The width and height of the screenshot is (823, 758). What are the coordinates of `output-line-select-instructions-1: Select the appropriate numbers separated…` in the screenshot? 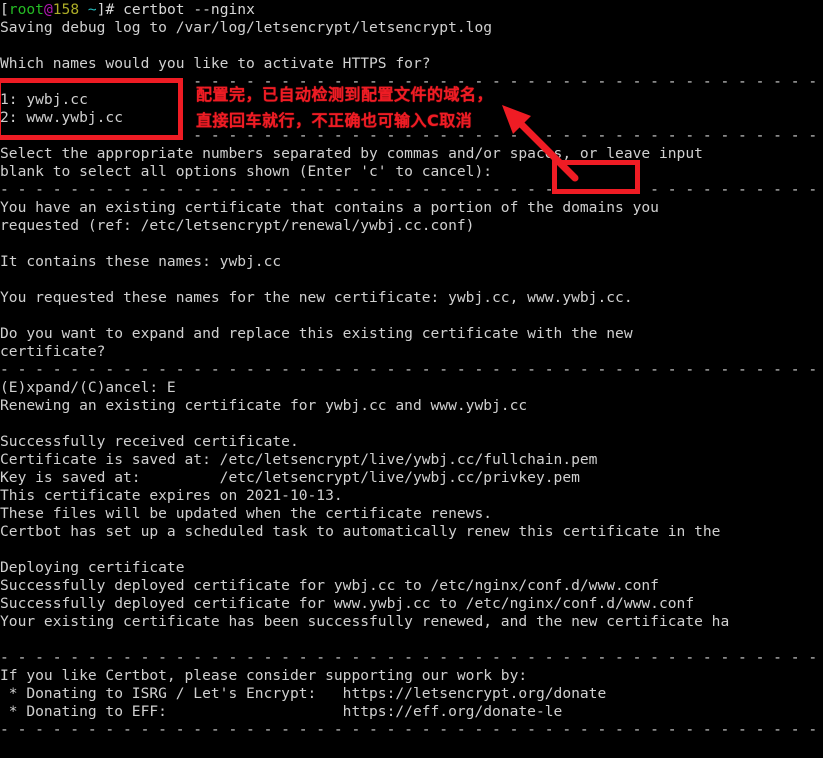 It's located at (351, 153).